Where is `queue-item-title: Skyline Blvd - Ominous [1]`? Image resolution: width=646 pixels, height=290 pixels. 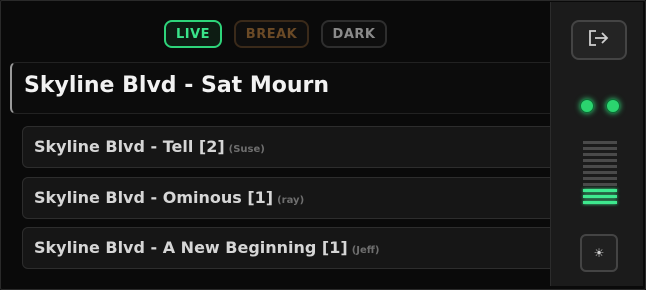 queue-item-title: Skyline Blvd - Ominous [1] is located at coordinates (154, 197).